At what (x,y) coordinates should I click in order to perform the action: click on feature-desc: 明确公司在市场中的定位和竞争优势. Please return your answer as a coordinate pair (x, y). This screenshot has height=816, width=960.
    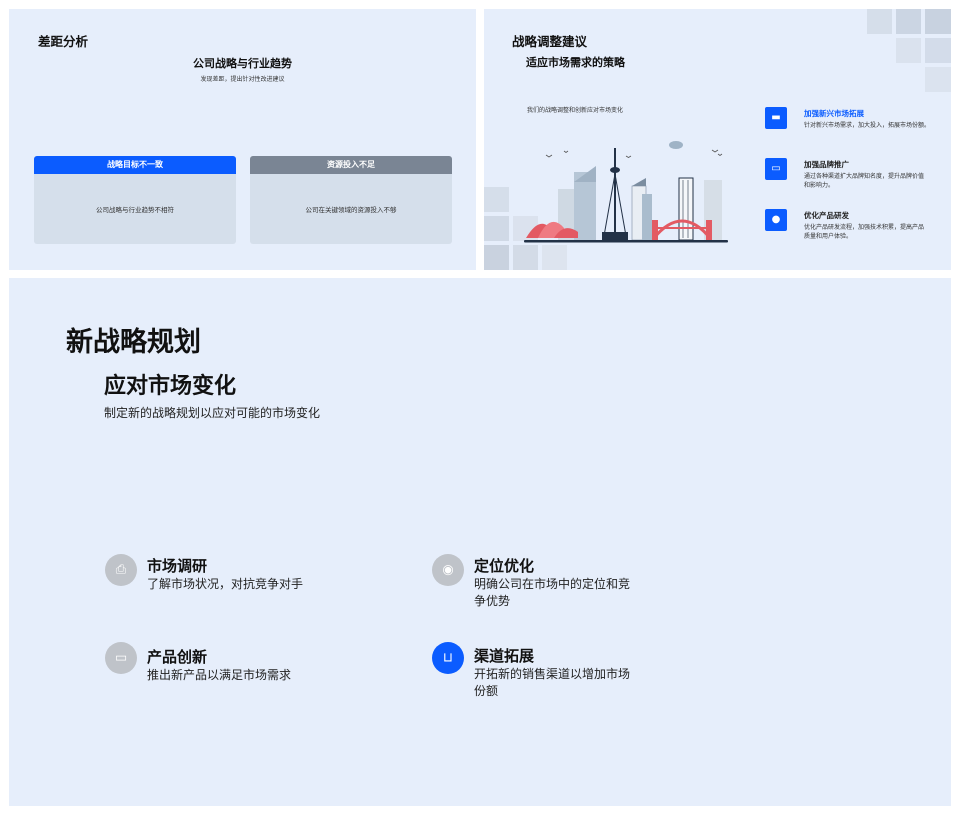
    Looking at the image, I should click on (552, 592).